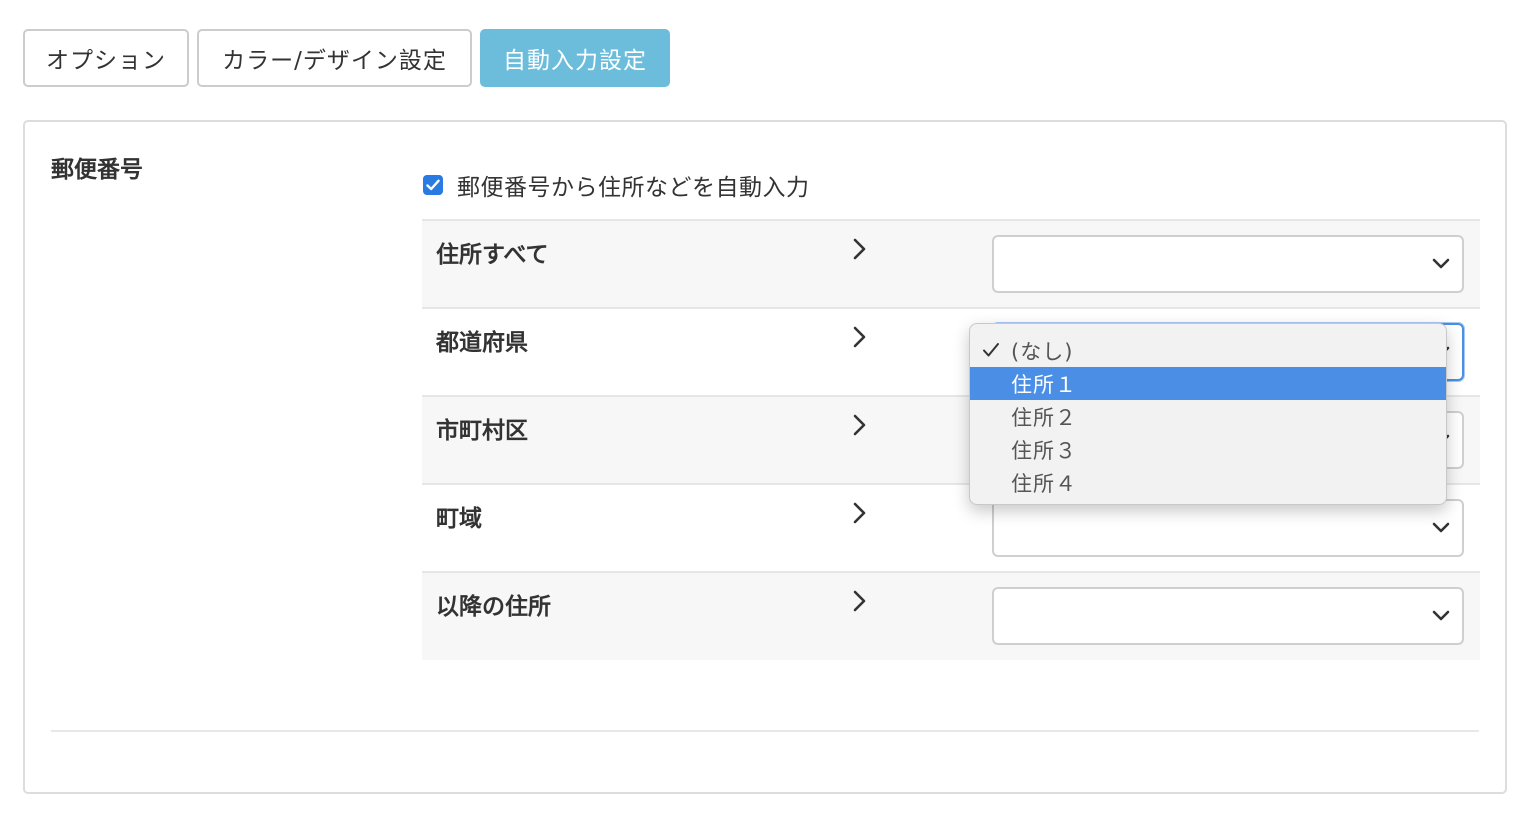 This screenshot has height=830, width=1536. Describe the element at coordinates (951, 615) in the screenshot. I see `field-row-rest-address: 以降の住所` at that location.